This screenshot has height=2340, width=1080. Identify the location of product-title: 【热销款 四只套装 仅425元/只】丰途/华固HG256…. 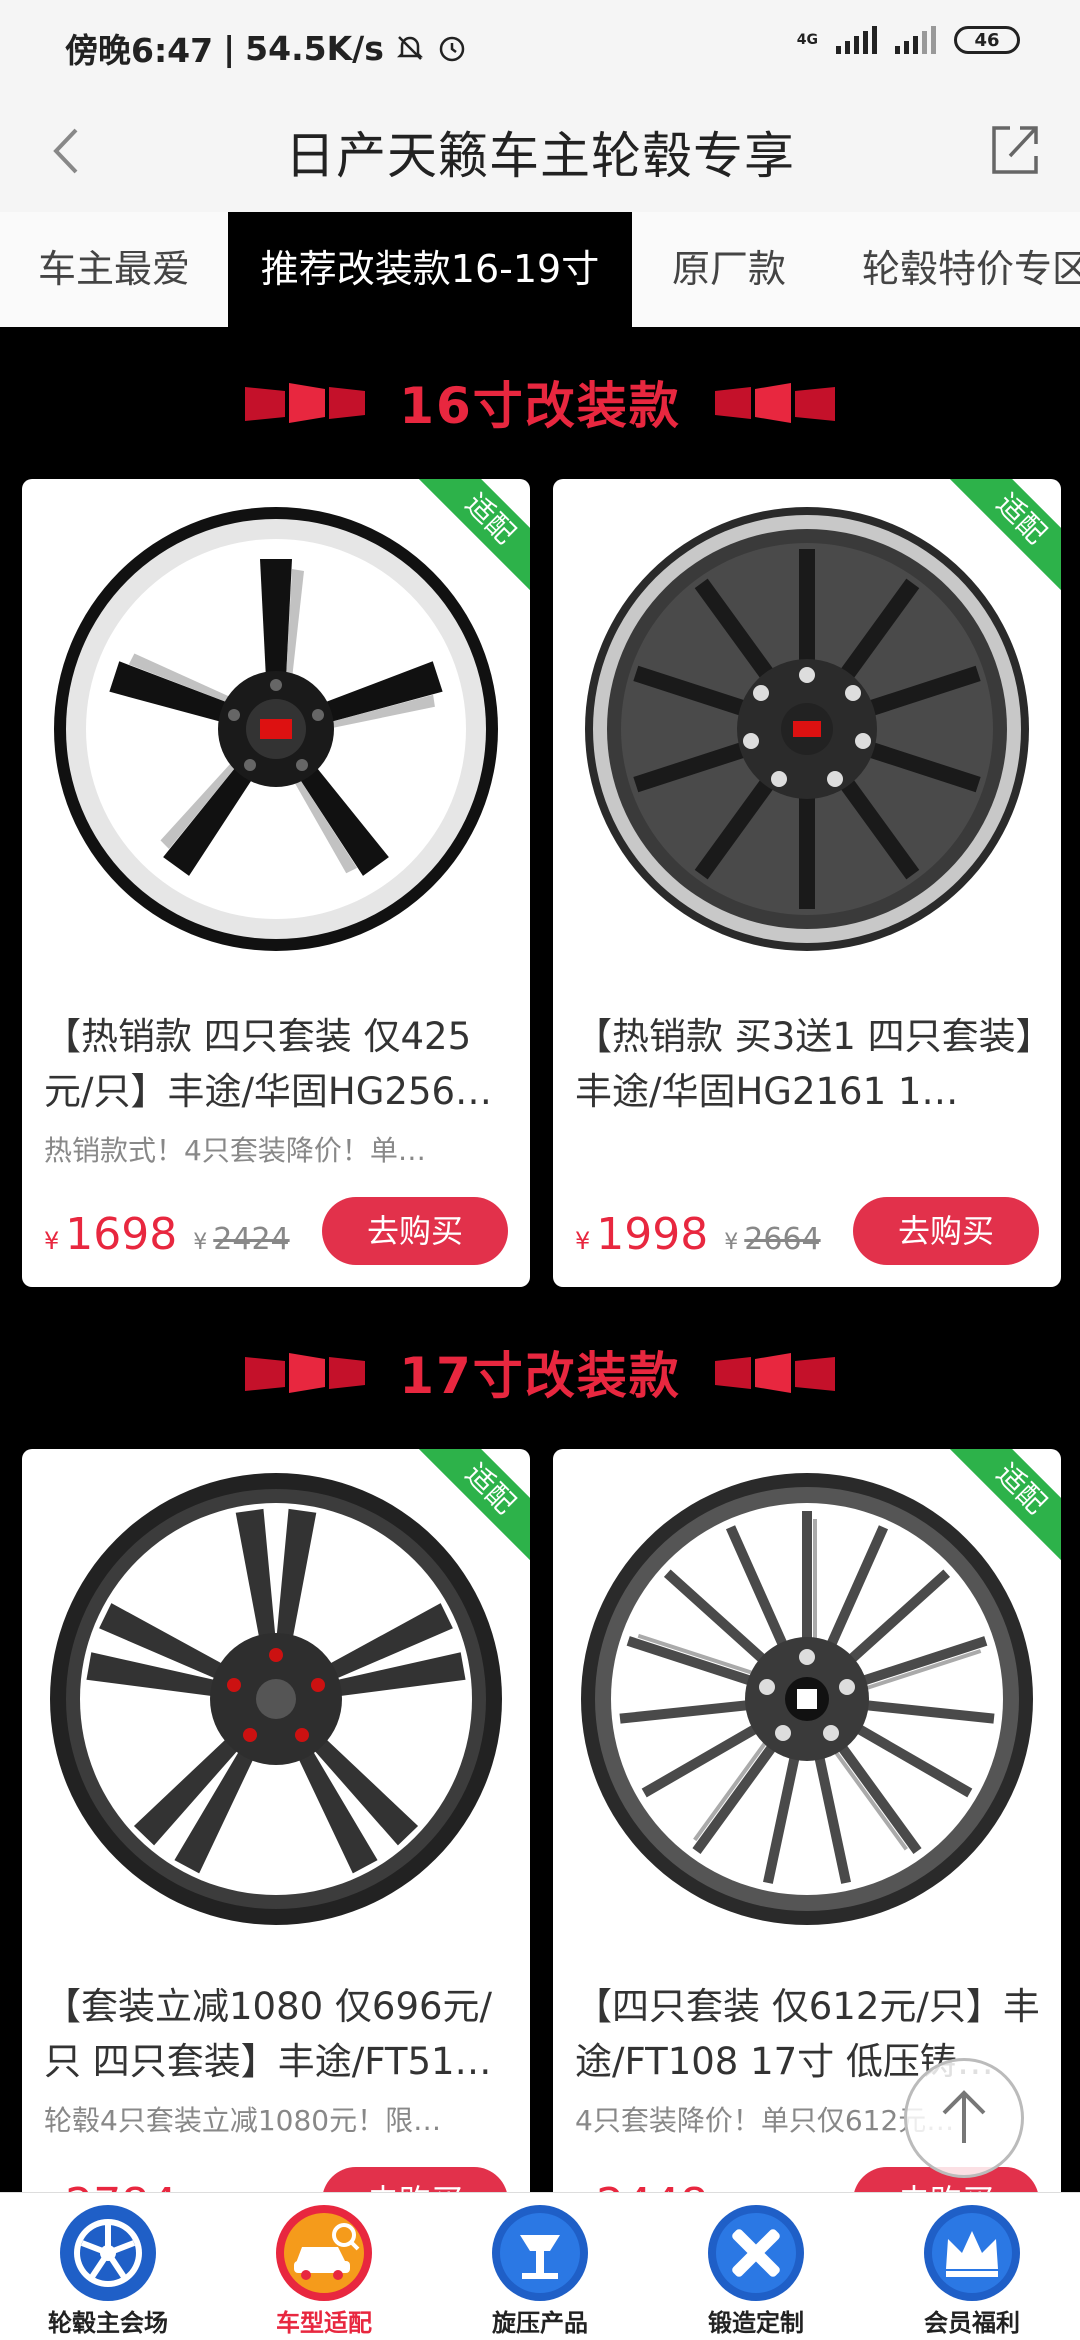
(268, 1064).